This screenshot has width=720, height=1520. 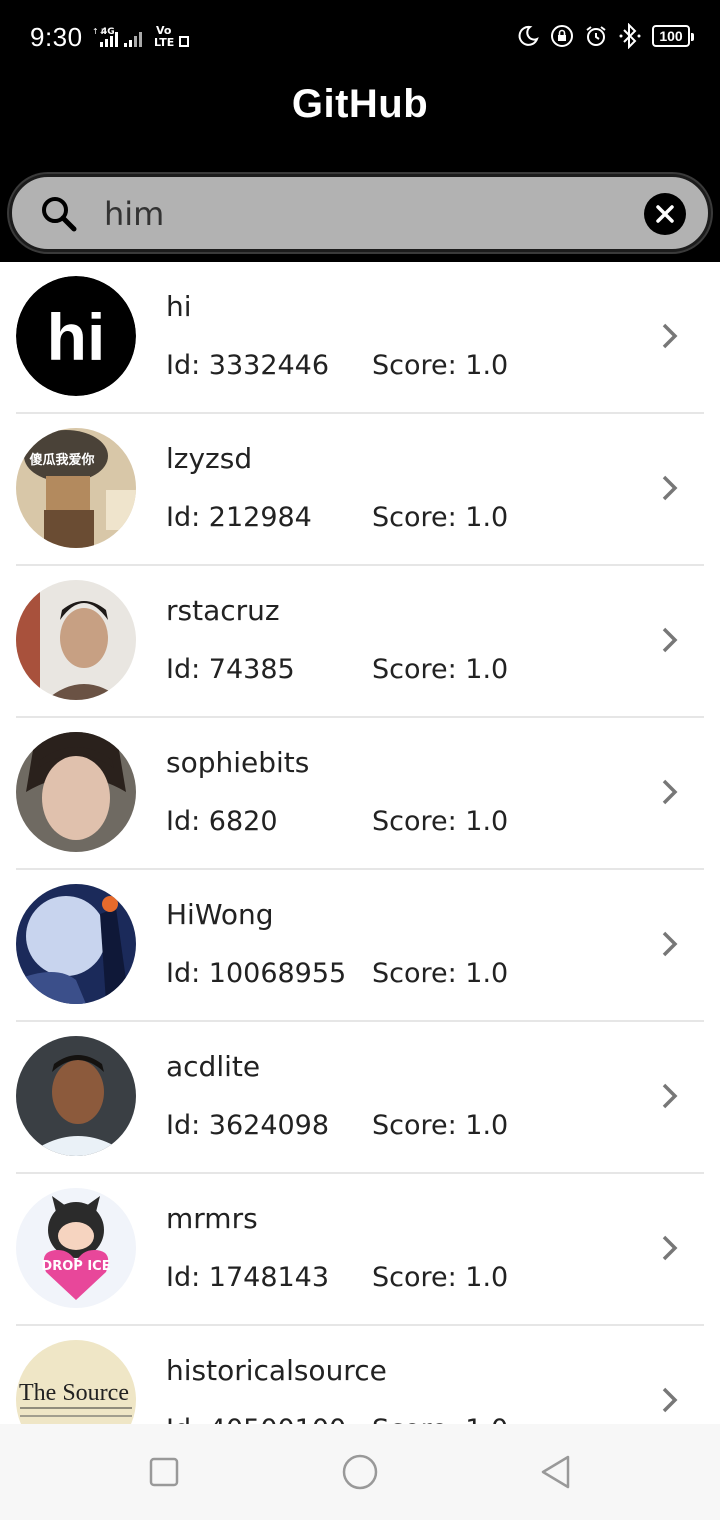 I want to click on user-id: Id: 212984, so click(x=239, y=517).